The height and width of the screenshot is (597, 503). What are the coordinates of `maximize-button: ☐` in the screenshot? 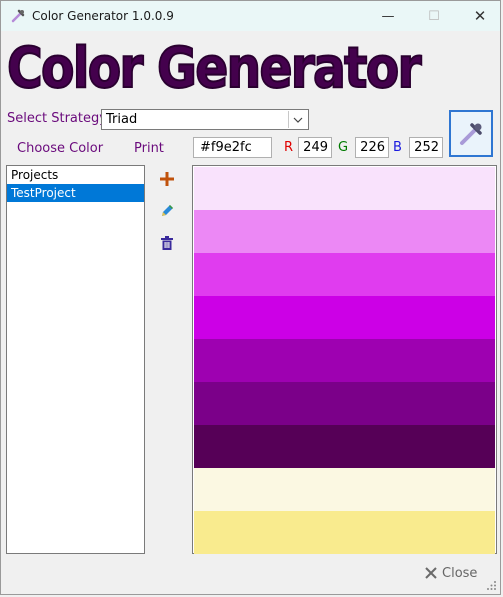 It's located at (434, 16).